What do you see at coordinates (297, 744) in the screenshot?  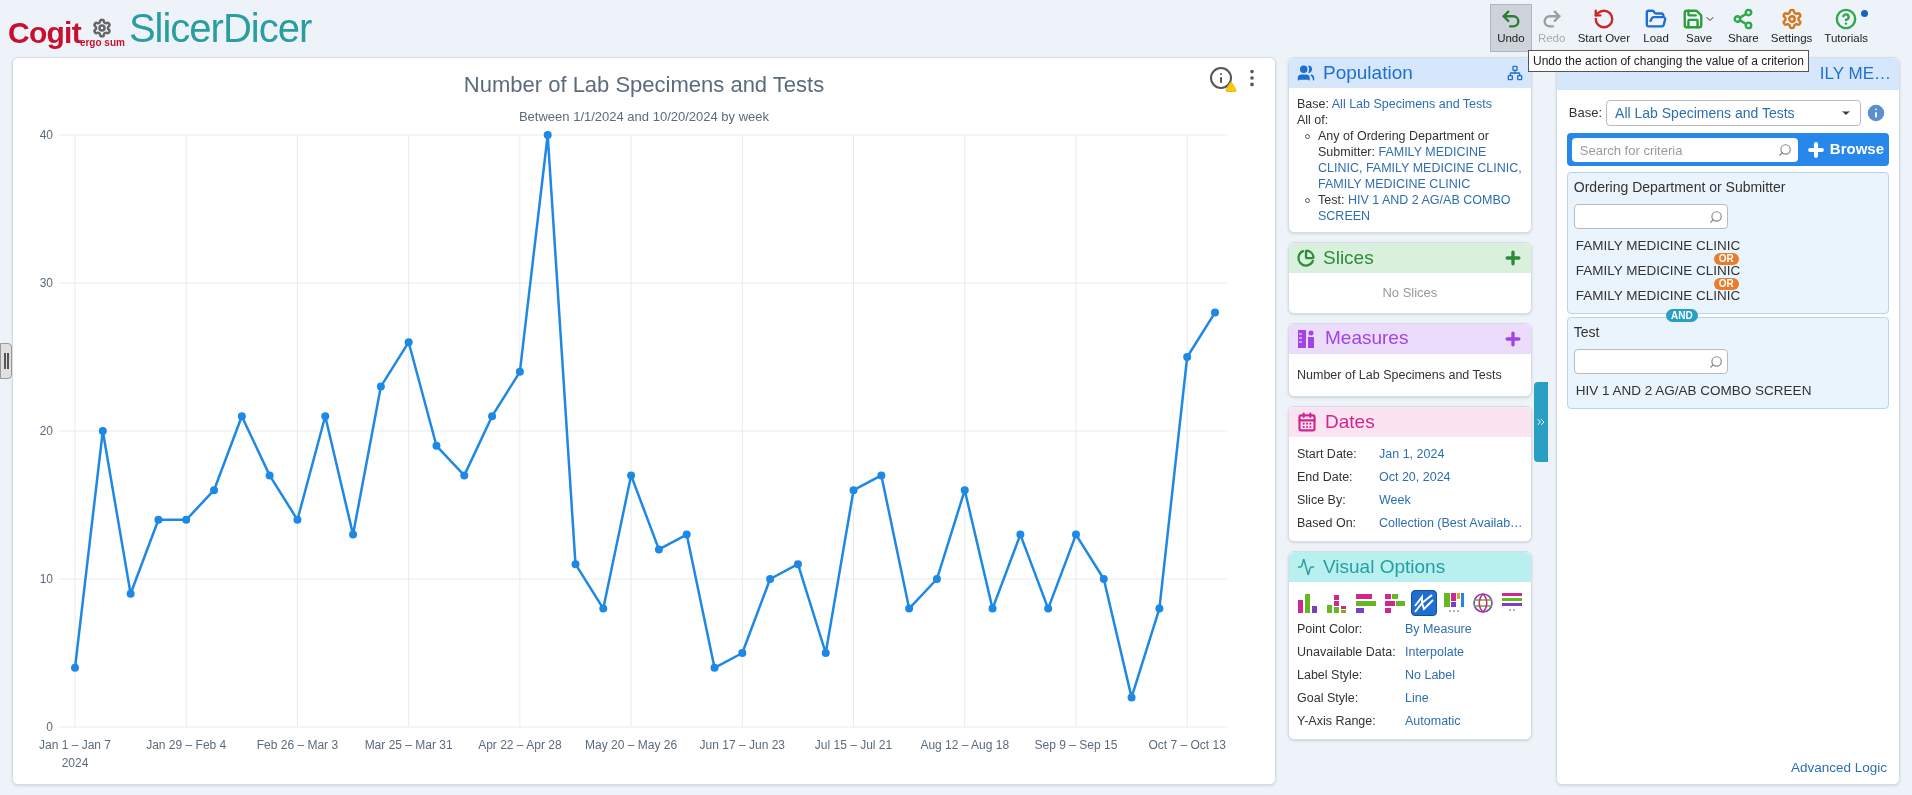 I see `axis-label: Feb 26 – Mar 3` at bounding box center [297, 744].